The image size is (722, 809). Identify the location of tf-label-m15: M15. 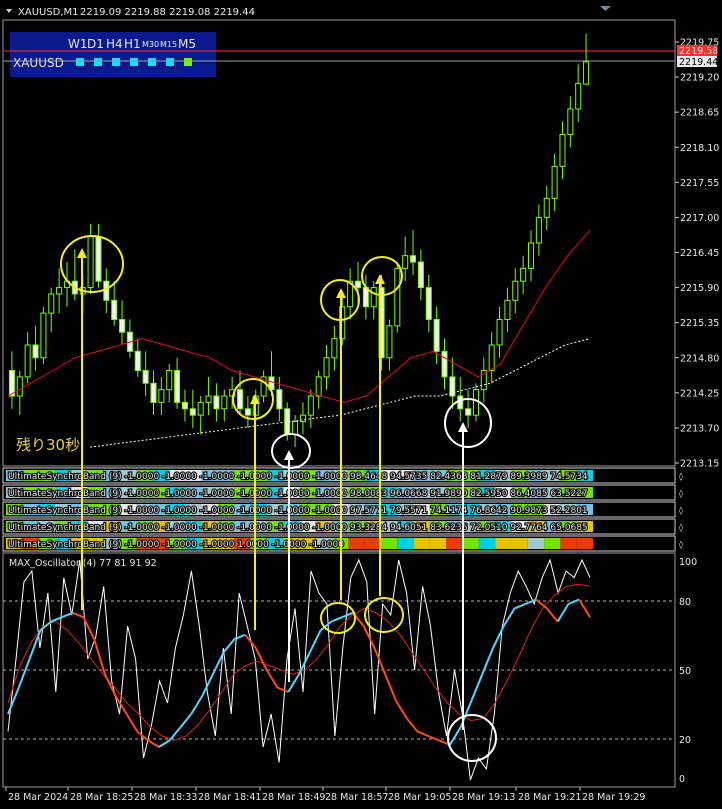
(168, 44).